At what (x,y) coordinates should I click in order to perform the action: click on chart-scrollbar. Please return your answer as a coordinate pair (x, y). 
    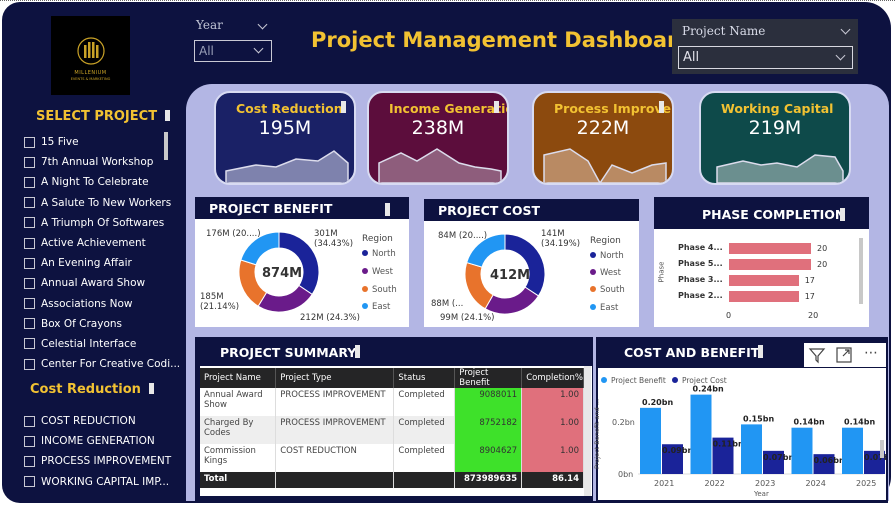
    Looking at the image, I should click on (882, 449).